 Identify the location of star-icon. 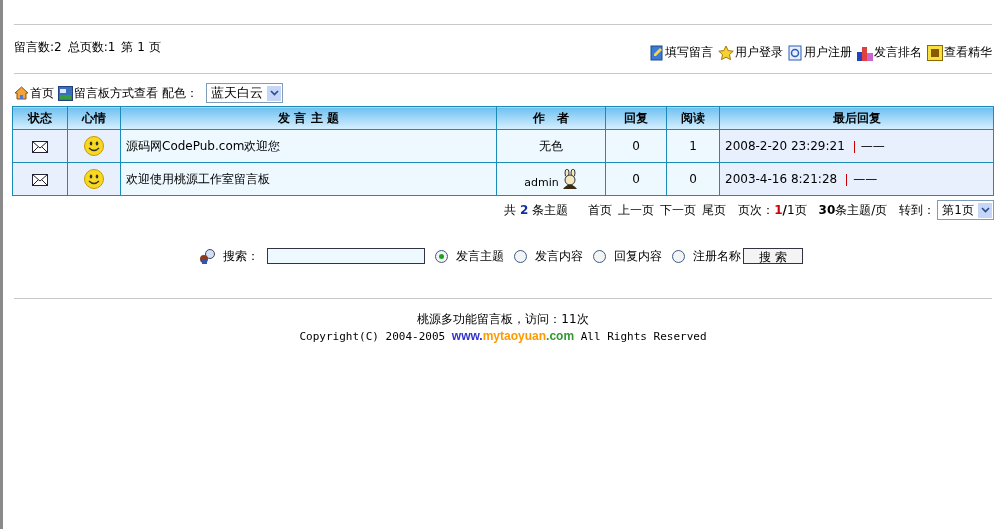
(726, 52).